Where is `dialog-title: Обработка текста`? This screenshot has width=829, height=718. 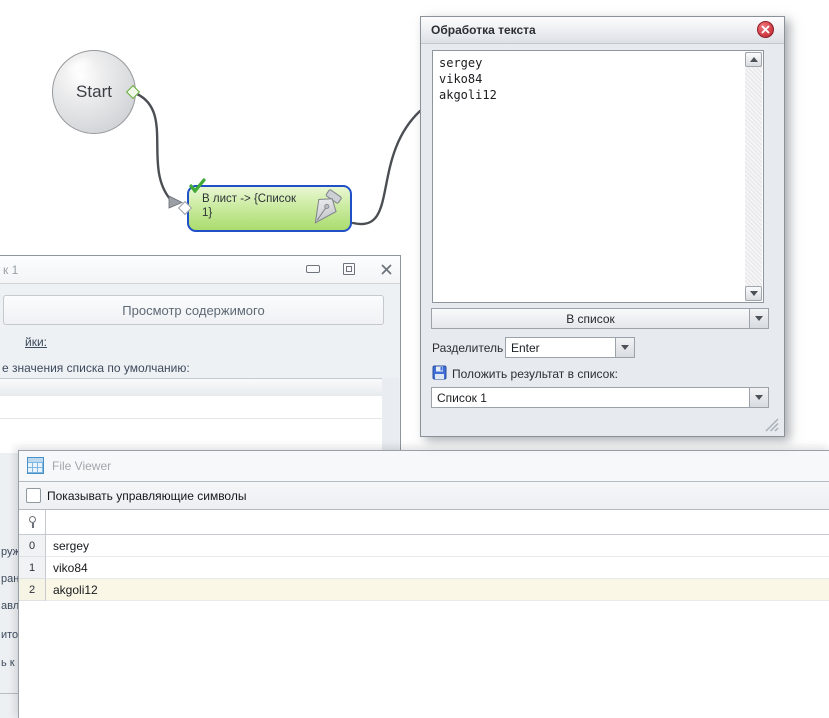
dialog-title: Обработка текста is located at coordinates (483, 30).